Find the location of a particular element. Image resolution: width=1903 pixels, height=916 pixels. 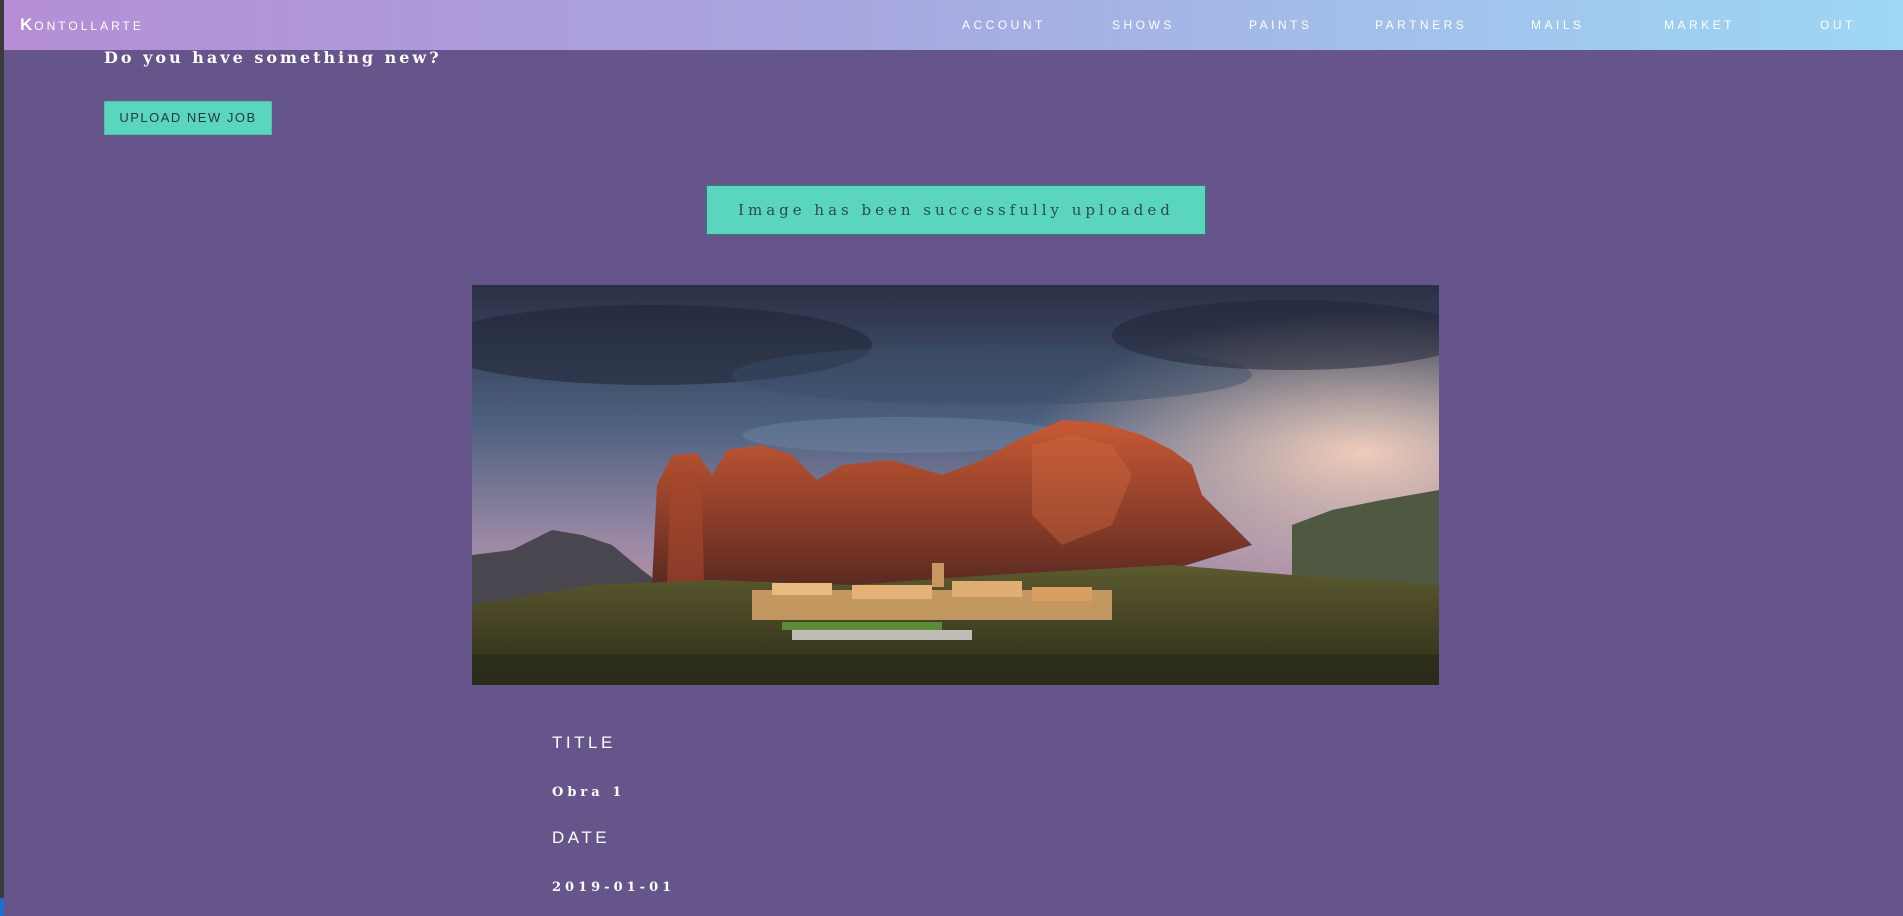

brand-name-rest: ONTOLLARTE is located at coordinates (89, 26).